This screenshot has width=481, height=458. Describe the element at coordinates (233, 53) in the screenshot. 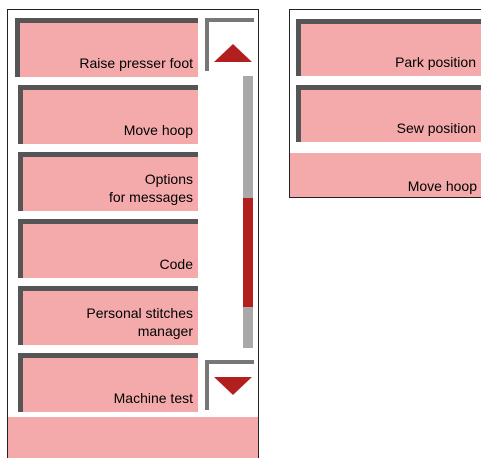

I see `triangle-up-icon` at that location.